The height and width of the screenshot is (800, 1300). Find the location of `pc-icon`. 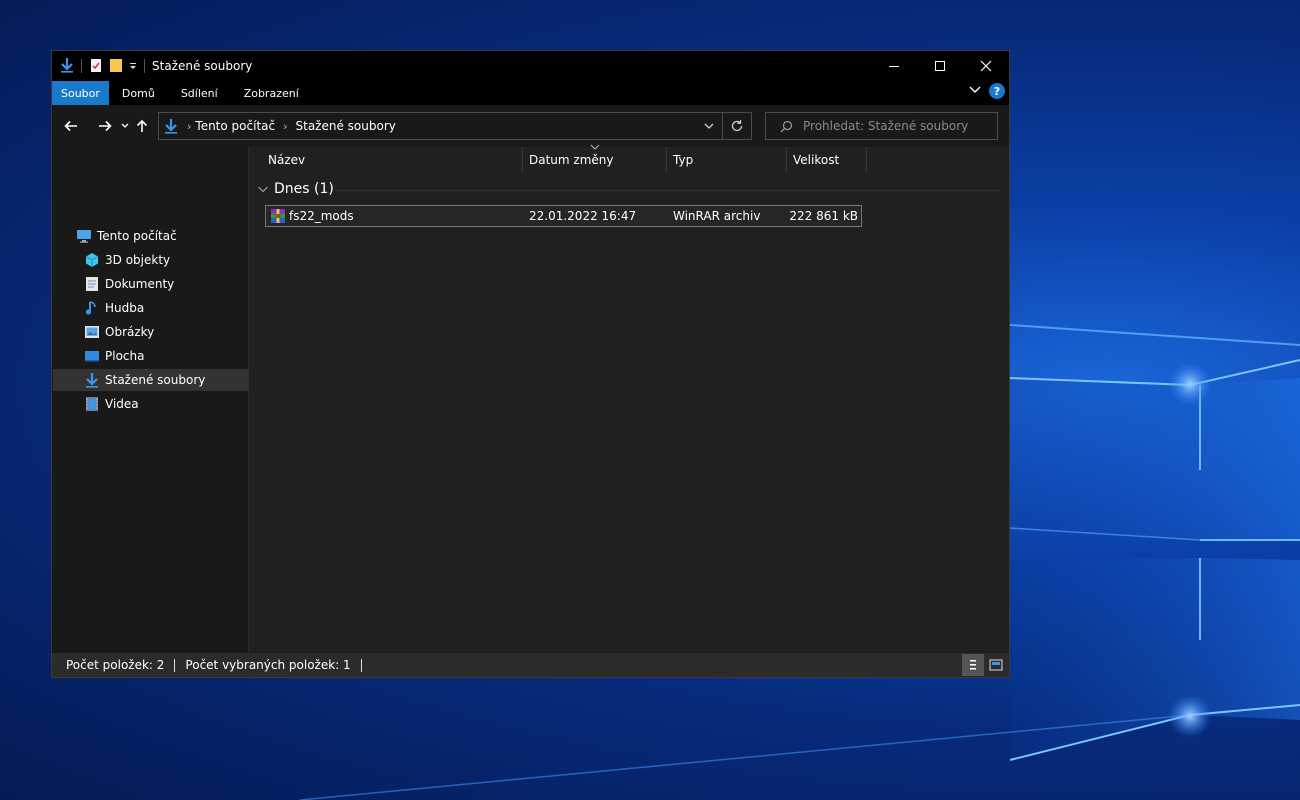

pc-icon is located at coordinates (84, 236).